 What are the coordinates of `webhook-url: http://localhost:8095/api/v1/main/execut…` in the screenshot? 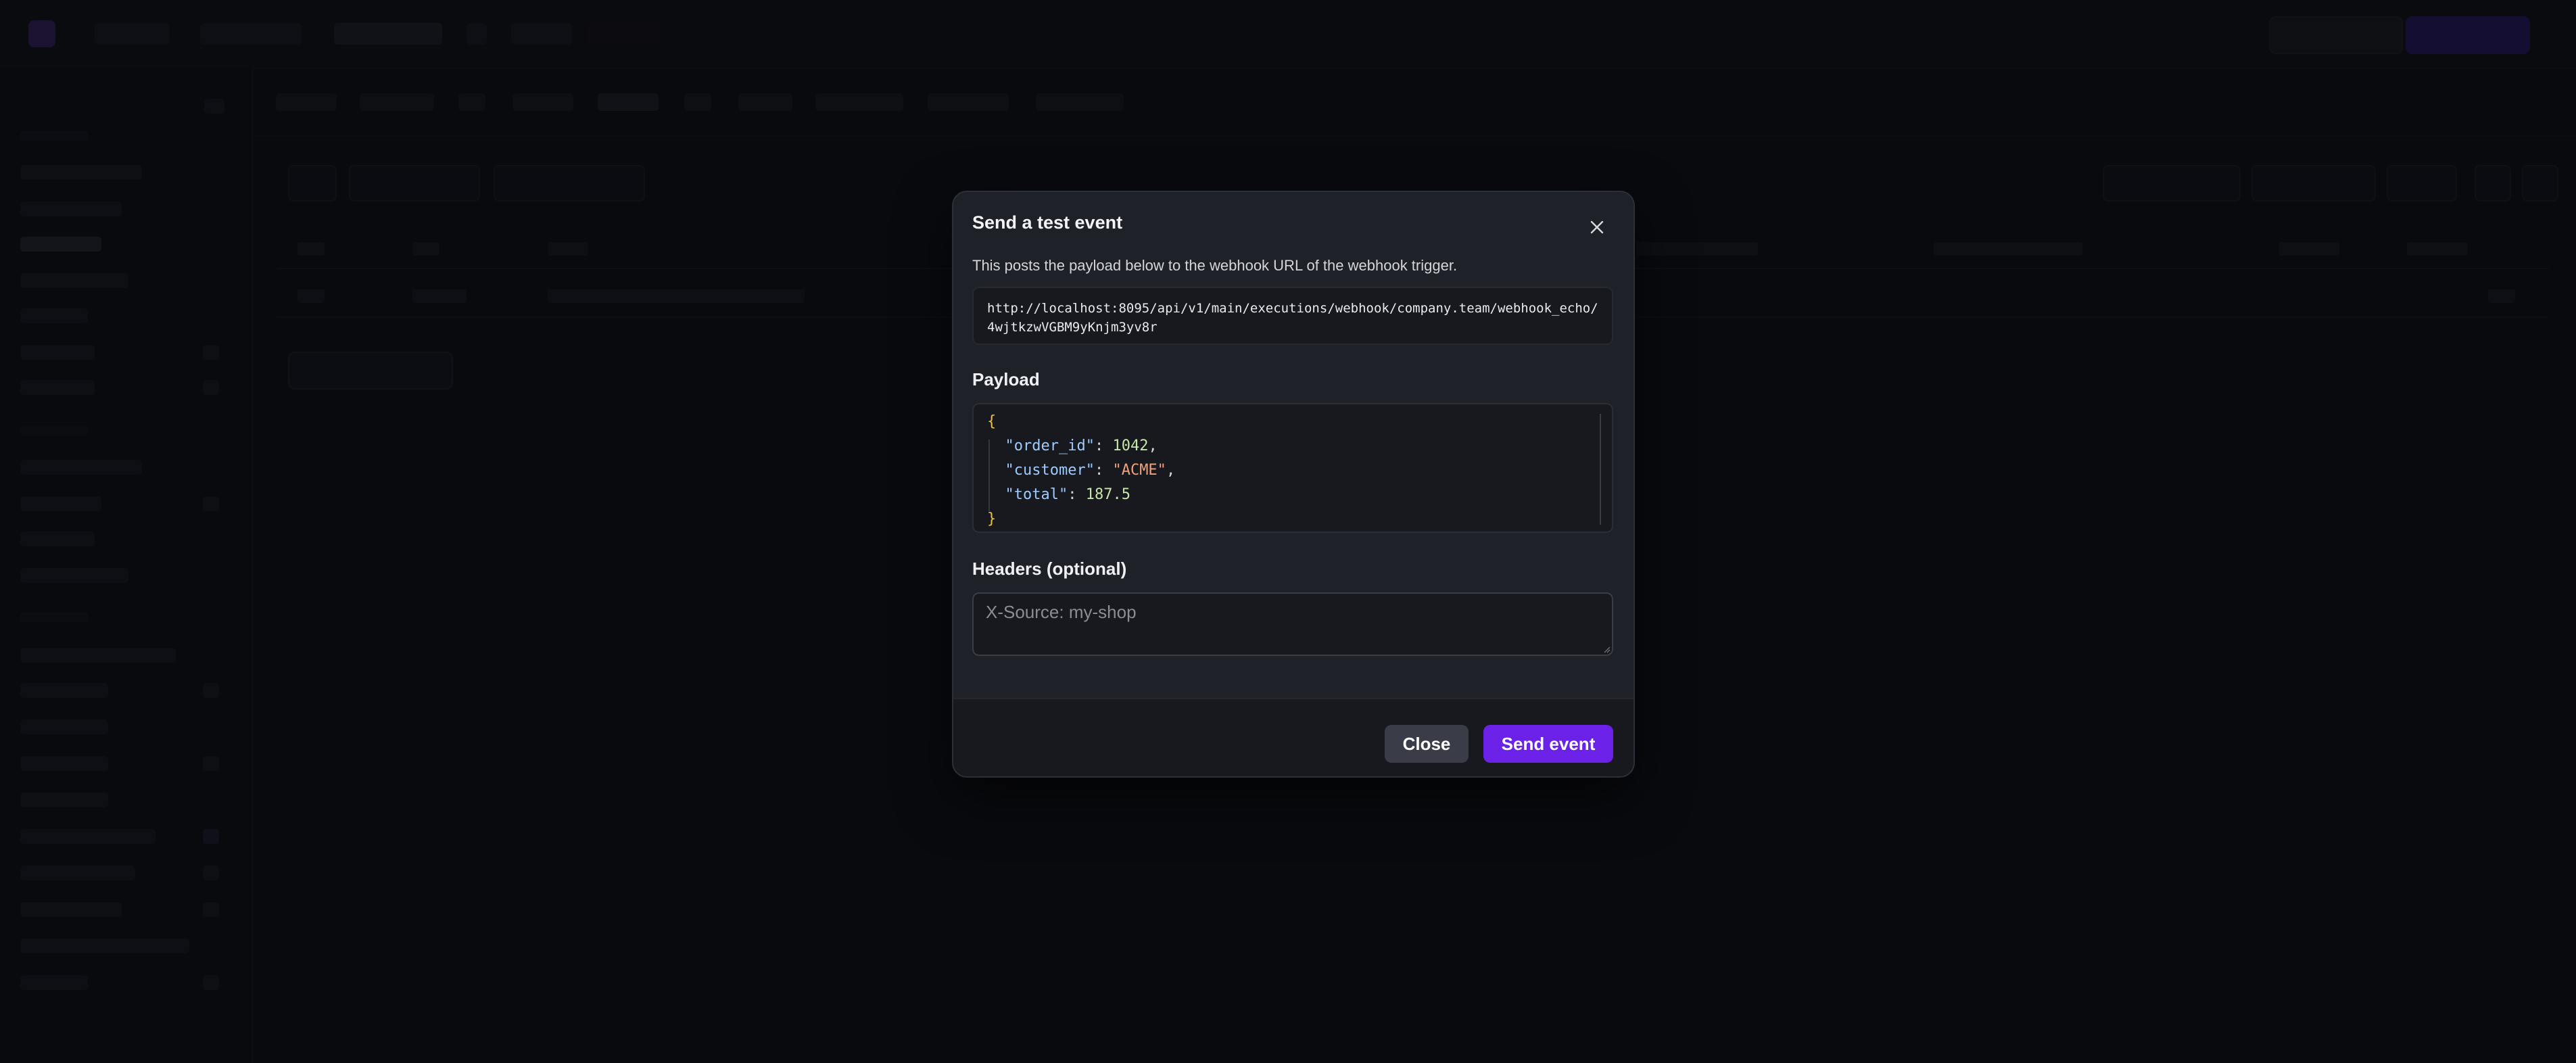 It's located at (1292, 316).